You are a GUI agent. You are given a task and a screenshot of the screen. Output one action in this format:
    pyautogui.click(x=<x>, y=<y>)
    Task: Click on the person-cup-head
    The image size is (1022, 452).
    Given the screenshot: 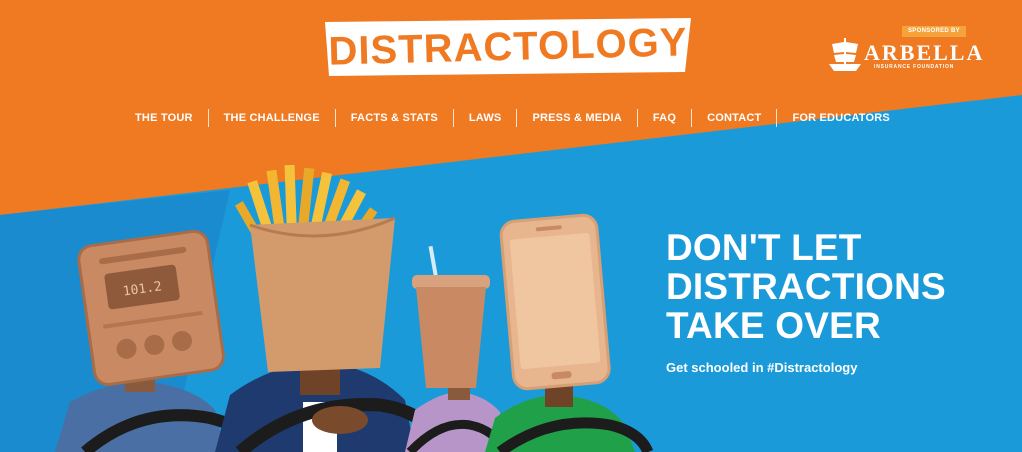 What is the action you would take?
    pyautogui.click(x=457, y=348)
    